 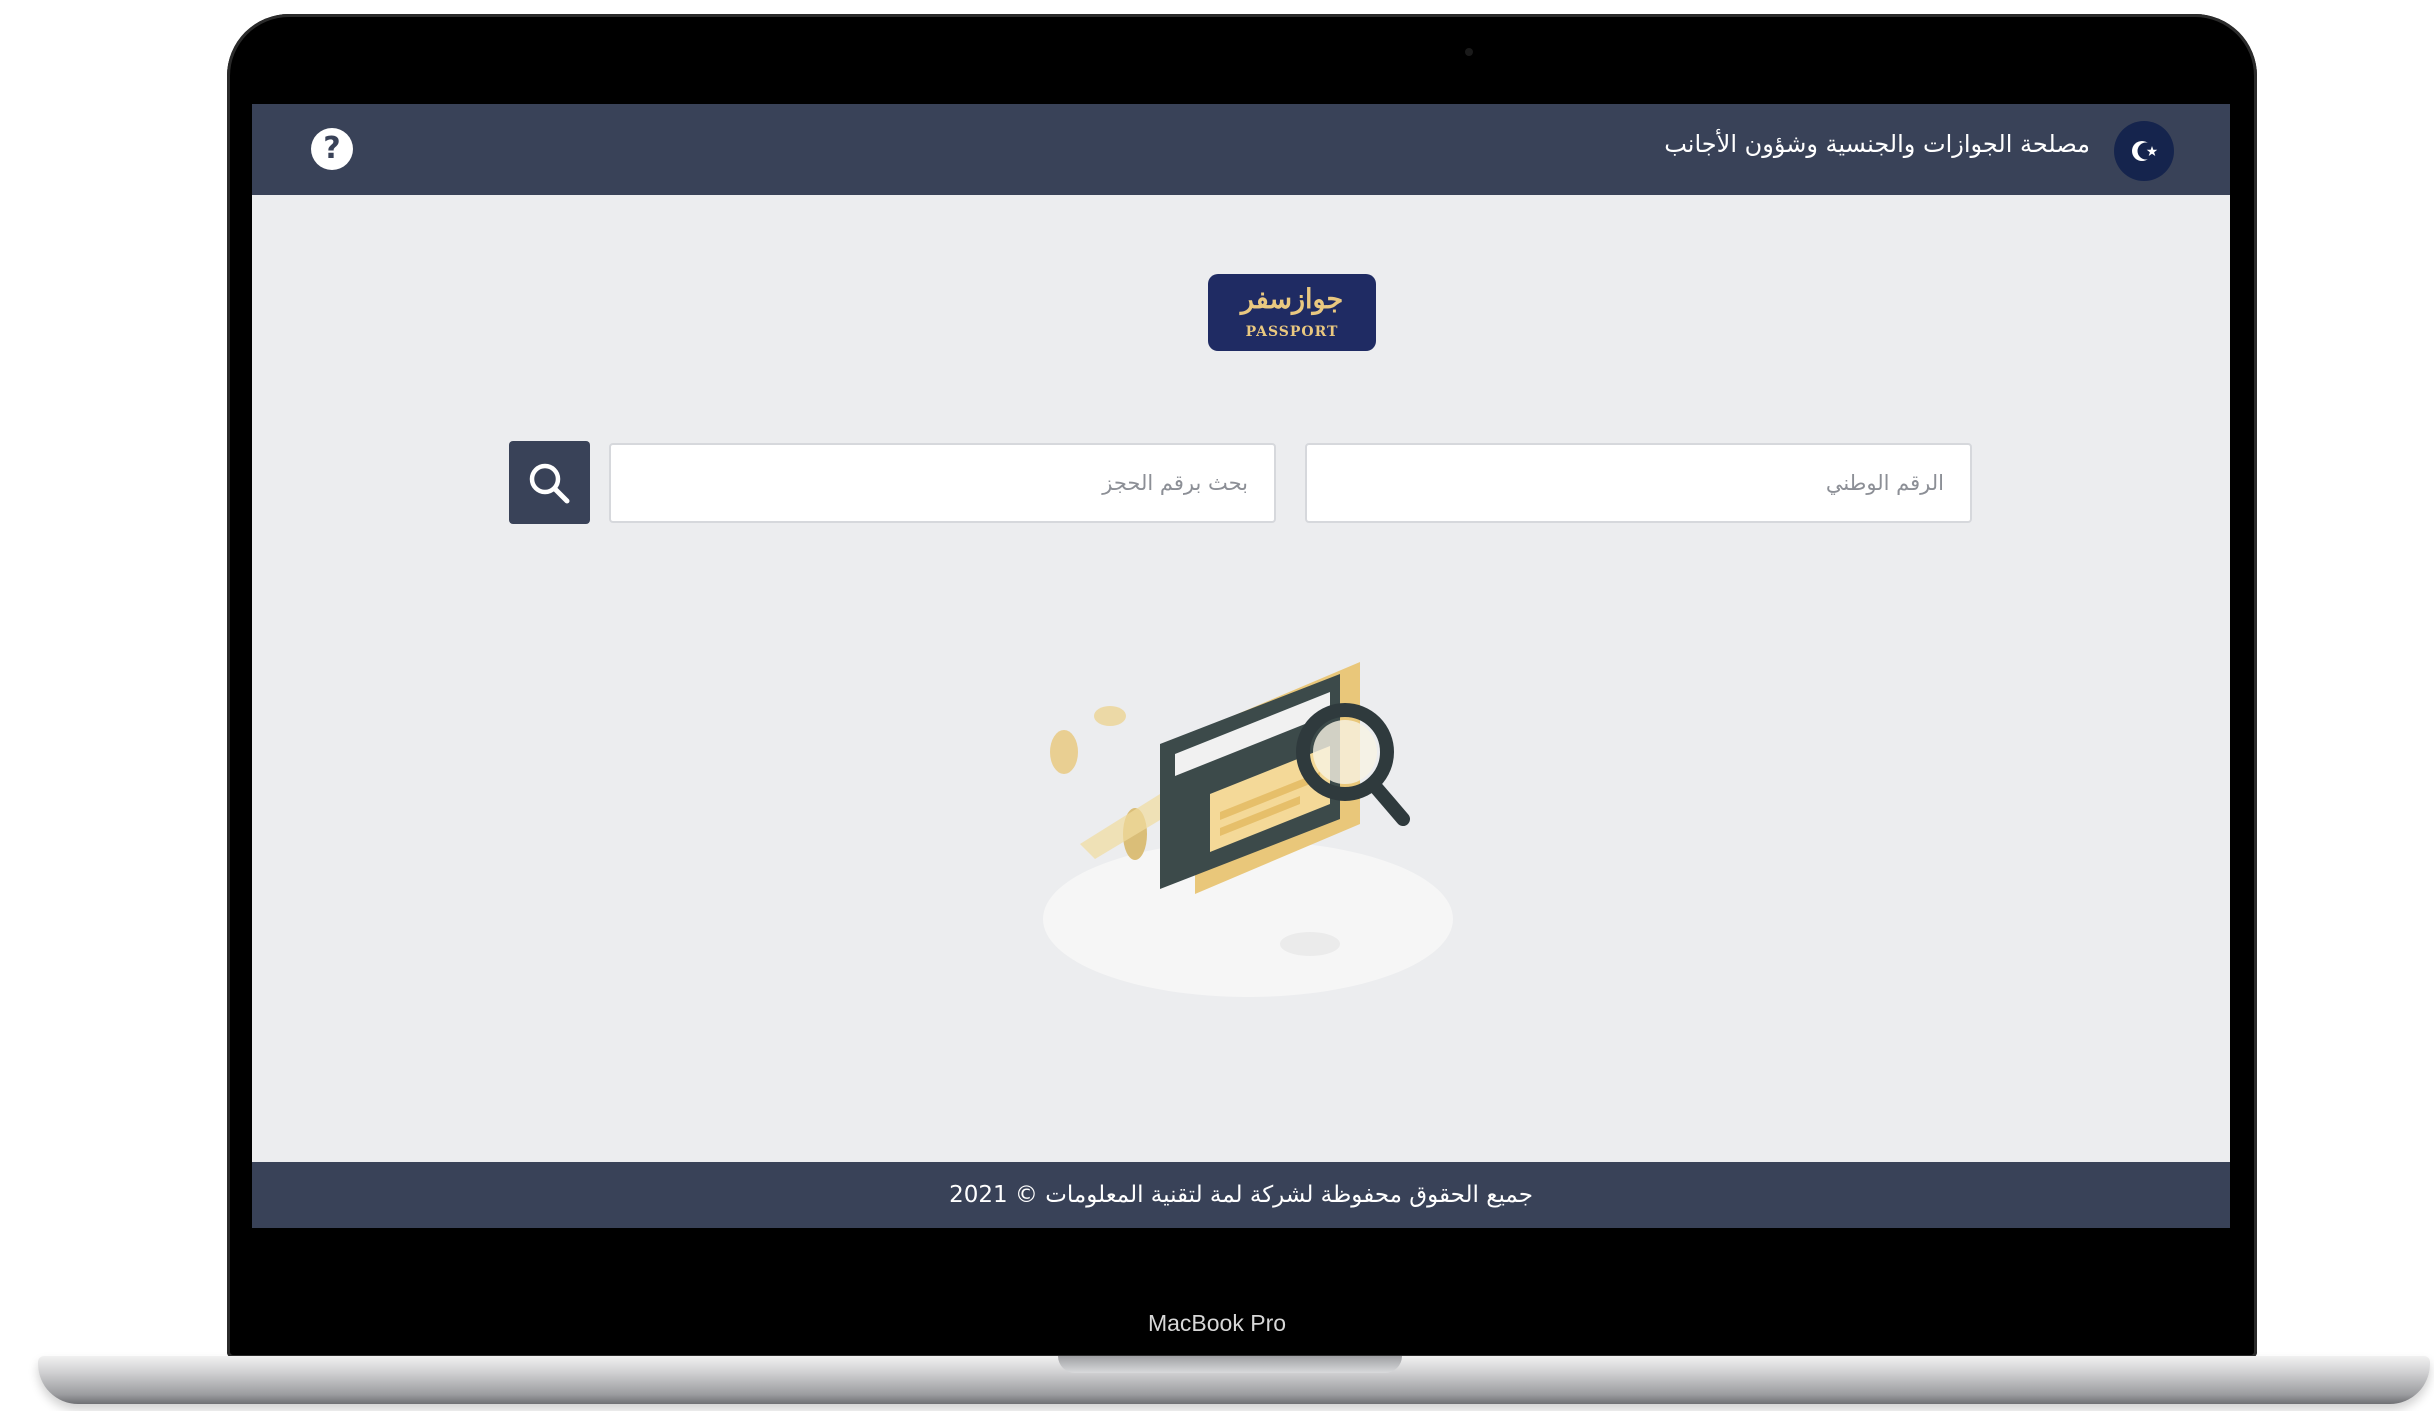 What do you see at coordinates (942, 483) in the screenshot?
I see `booking-number-input` at bounding box center [942, 483].